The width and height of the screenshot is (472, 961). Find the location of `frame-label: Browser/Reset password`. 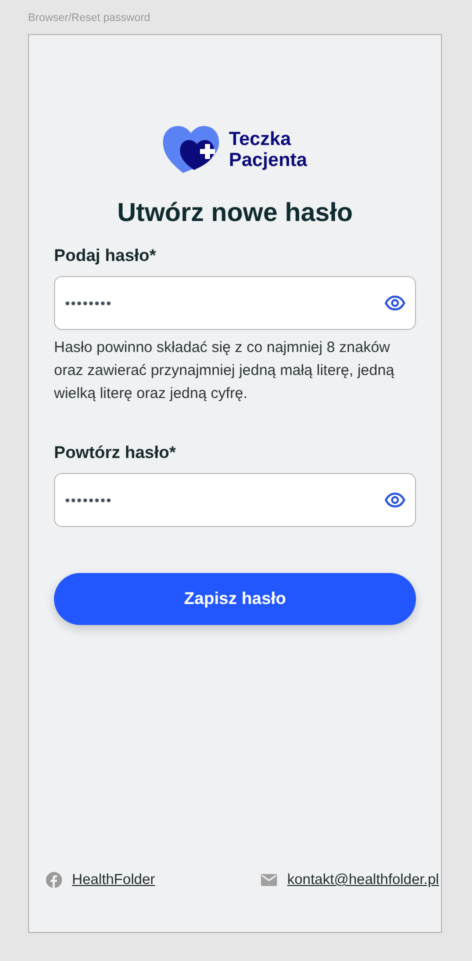

frame-label: Browser/Reset password is located at coordinates (90, 19).